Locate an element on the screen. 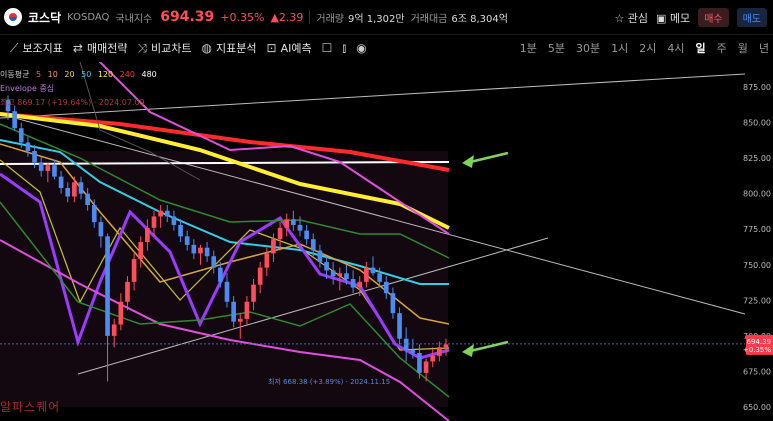 The width and height of the screenshot is (773, 421). tool-label: 보조지표 is located at coordinates (42, 48).